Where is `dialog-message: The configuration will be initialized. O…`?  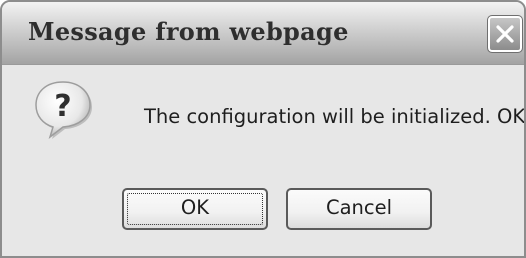
dialog-message: The configuration will be initialized. O… is located at coordinates (335, 116).